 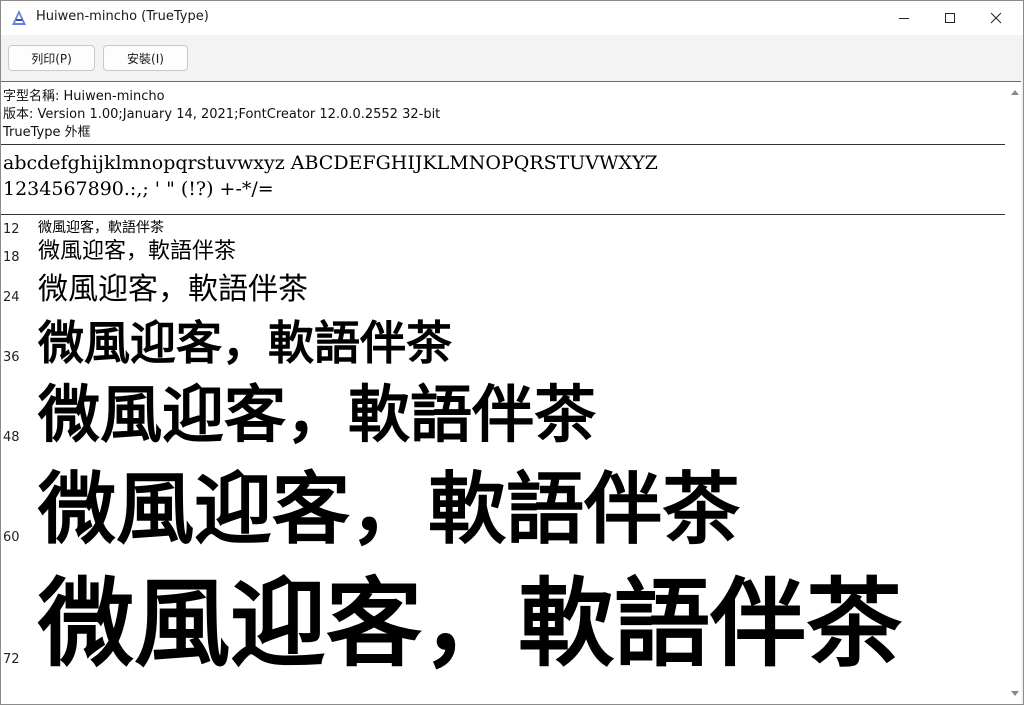 What do you see at coordinates (47, 132) in the screenshot?
I see `outline-info: TrueType 外框` at bounding box center [47, 132].